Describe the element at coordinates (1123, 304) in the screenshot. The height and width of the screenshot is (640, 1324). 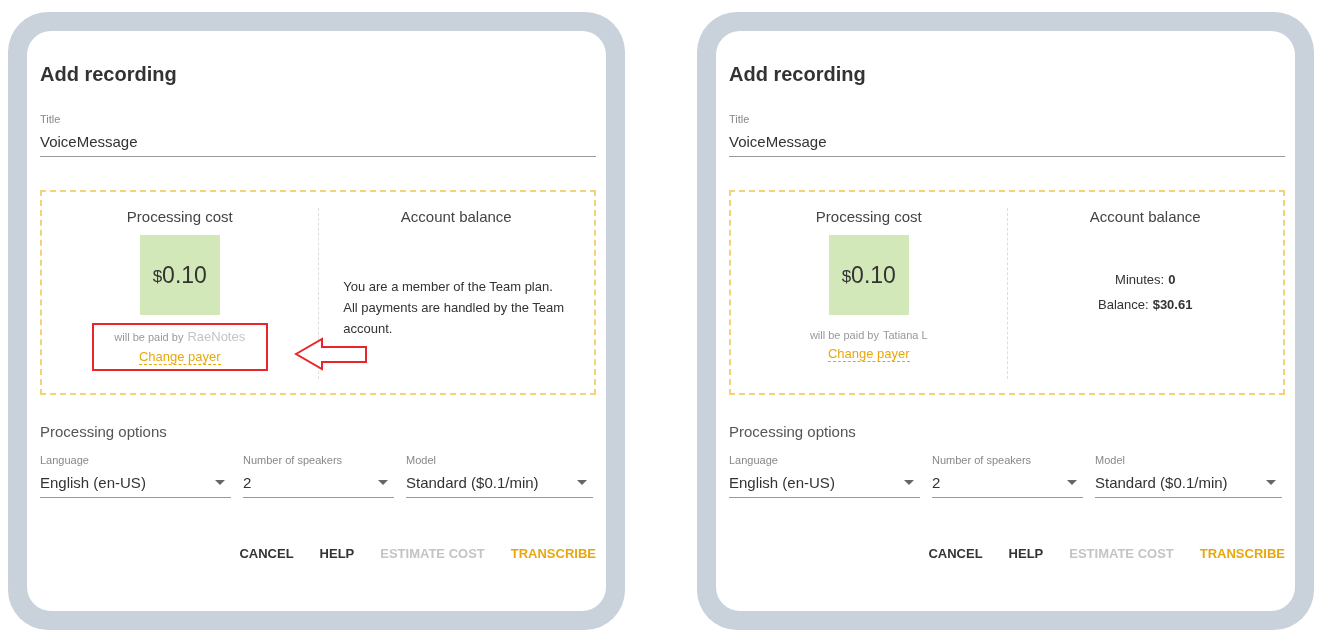
I see `balance-label: Balance:` at that location.